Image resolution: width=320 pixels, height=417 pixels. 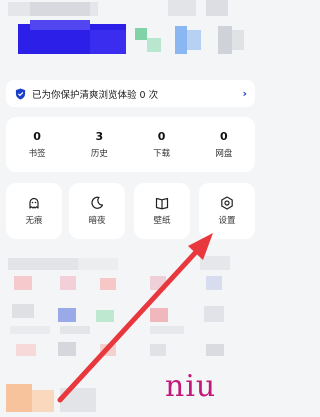 I want to click on chevron-right-icon: ›, so click(x=244, y=93).